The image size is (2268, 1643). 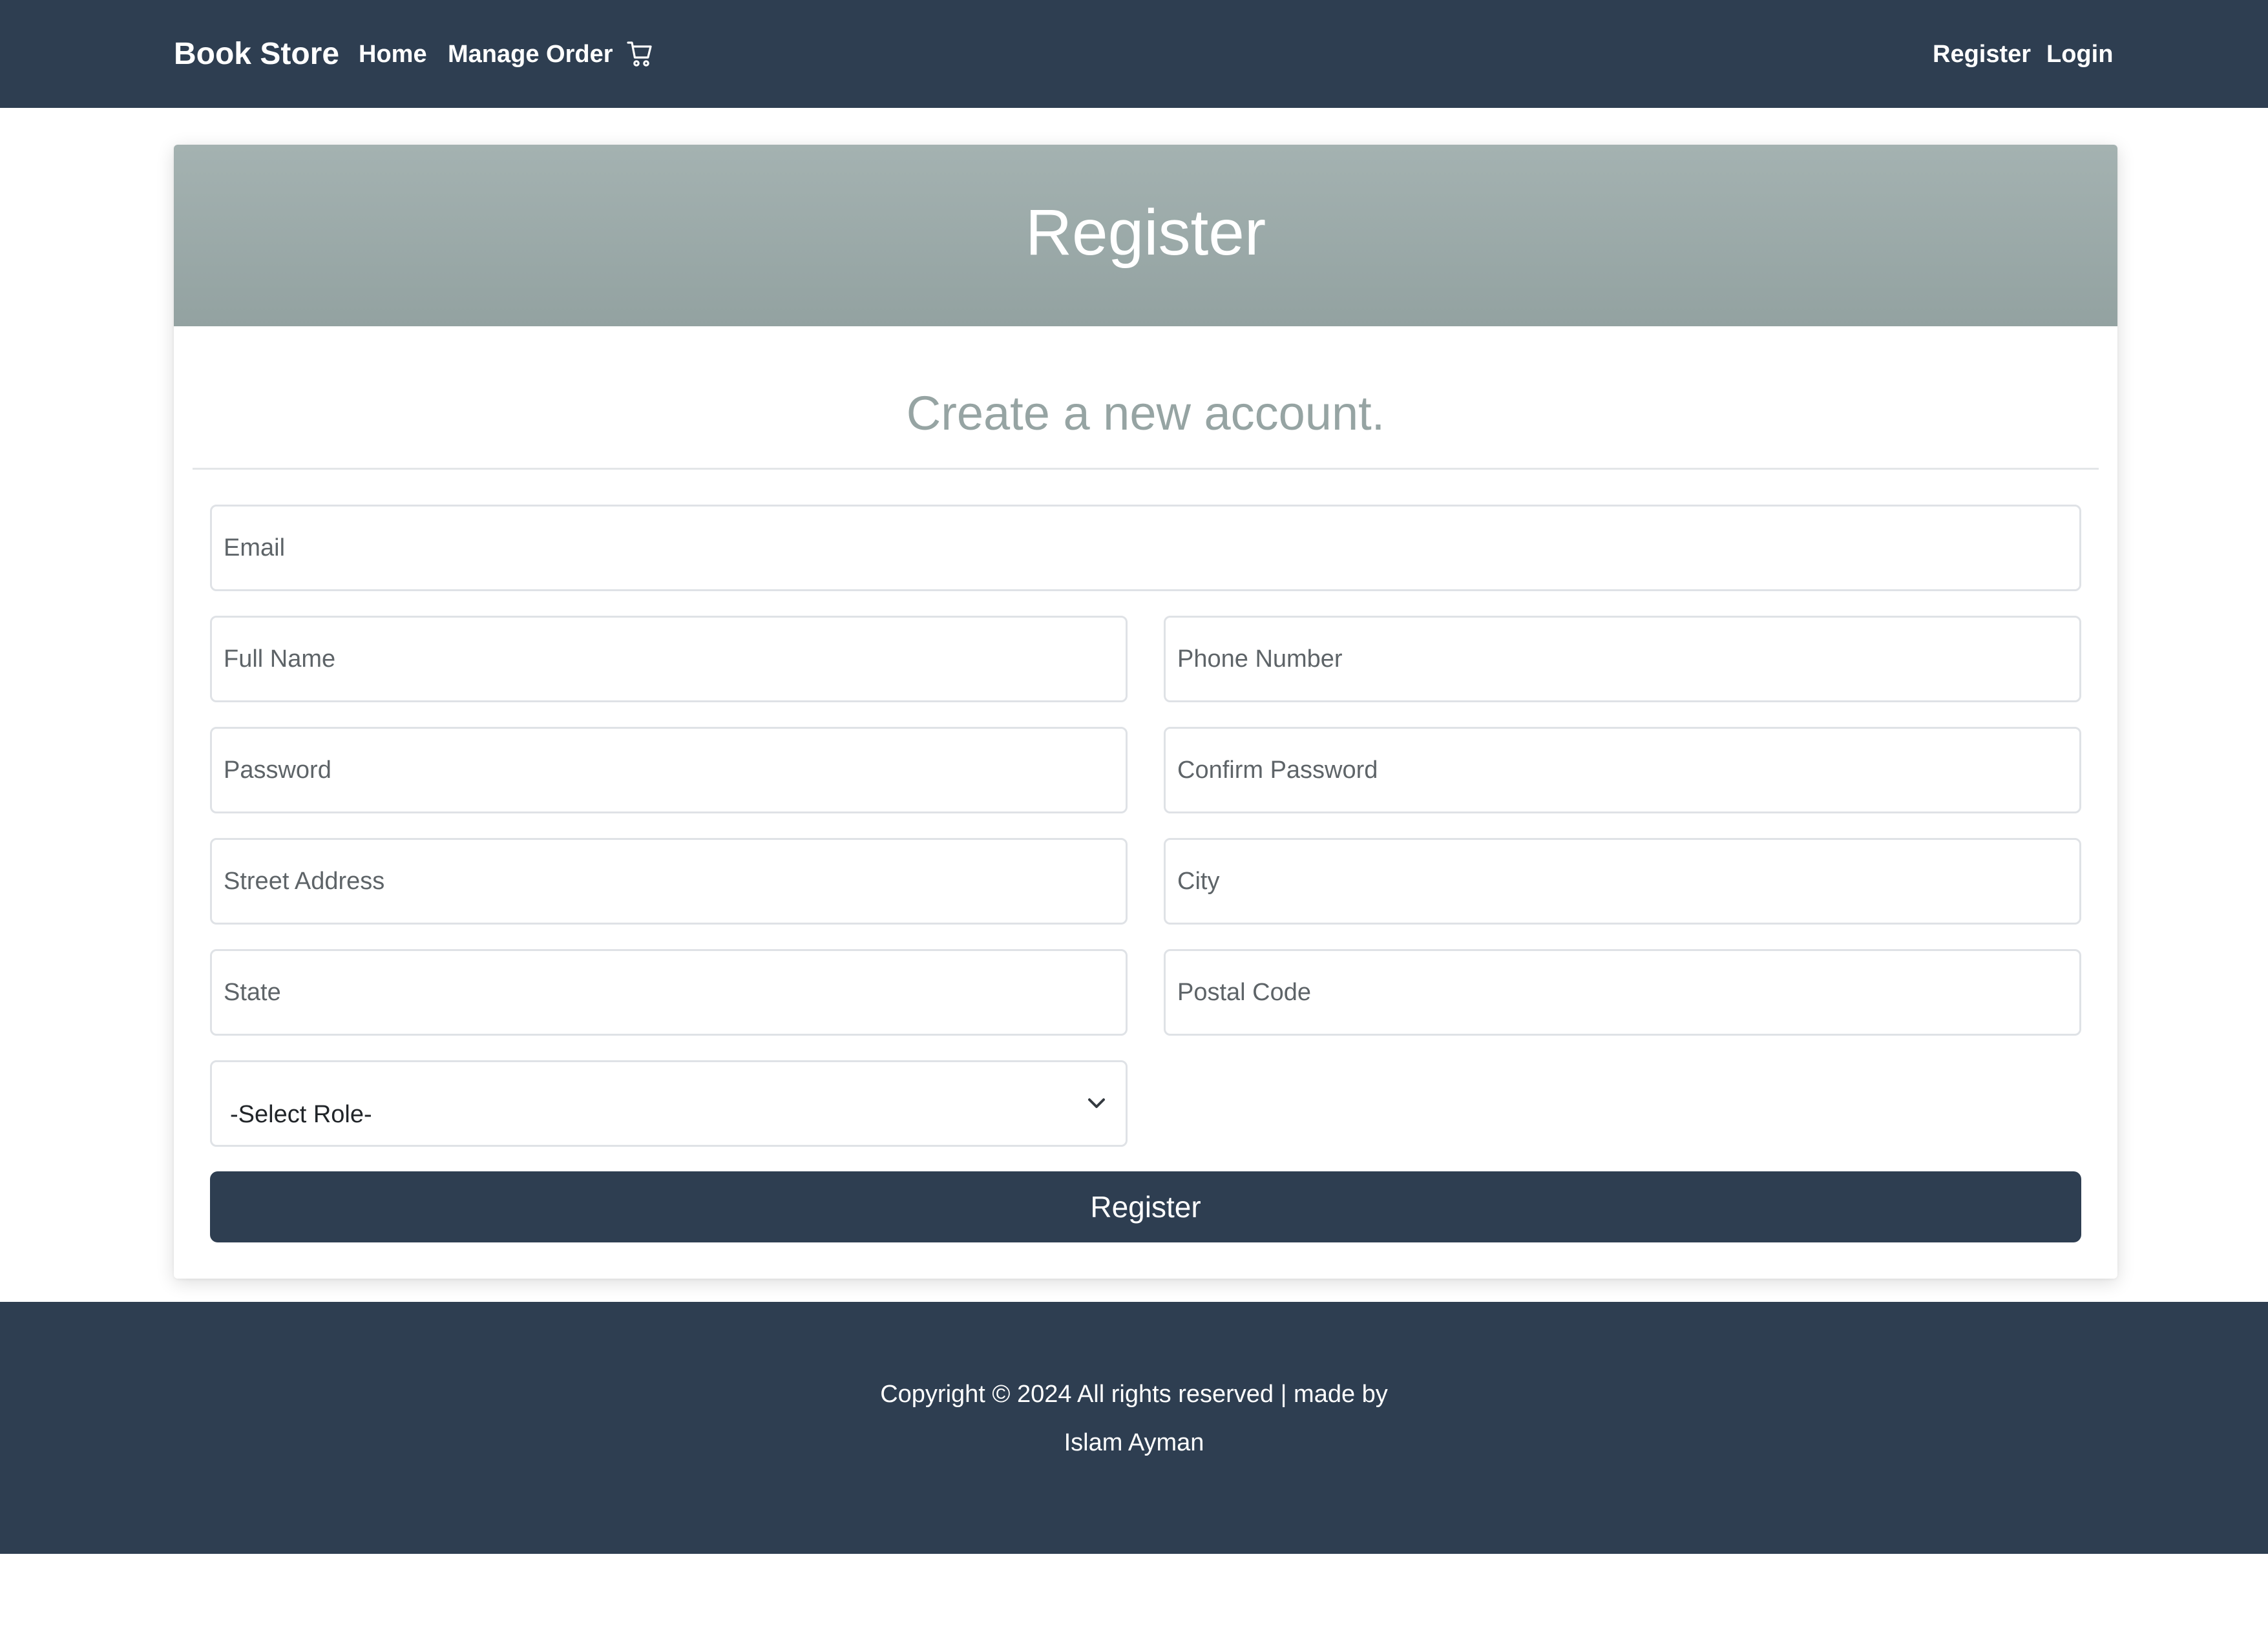 I want to click on street-address-input, so click(x=669, y=881).